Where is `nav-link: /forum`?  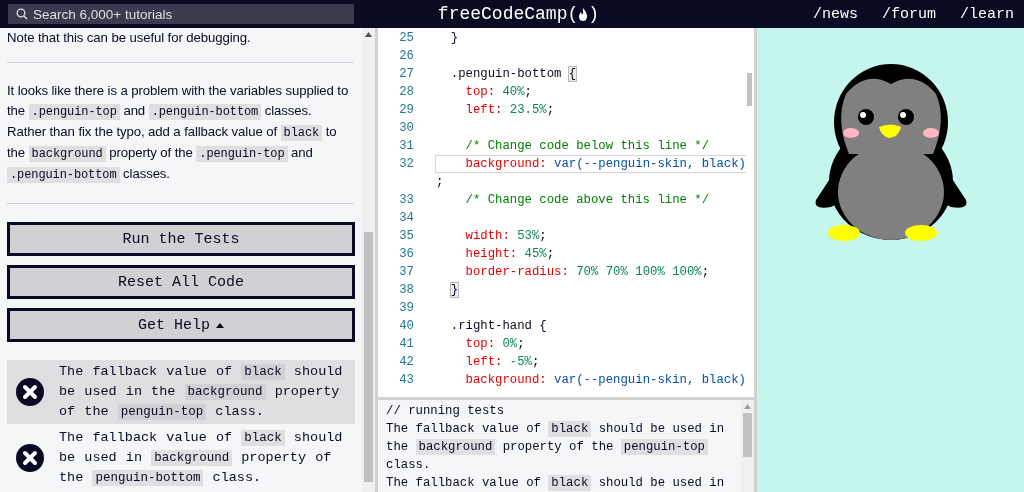
nav-link: /forum is located at coordinates (908, 14).